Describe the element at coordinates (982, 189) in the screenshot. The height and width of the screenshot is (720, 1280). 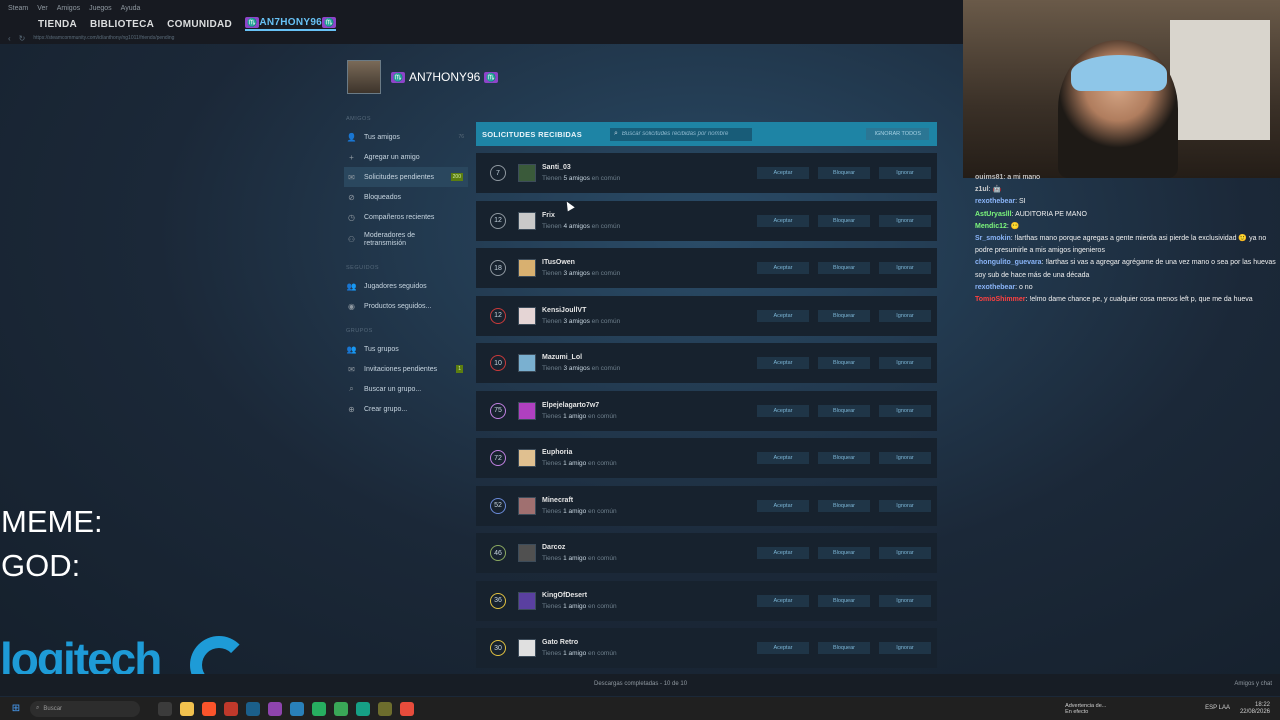
I see `chat-username: z1ul` at that location.